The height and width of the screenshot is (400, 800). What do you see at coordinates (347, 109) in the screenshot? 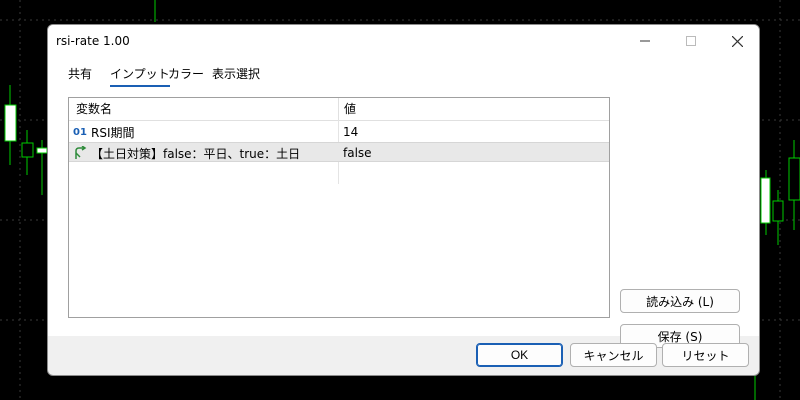
I see `column-header-value: 値` at bounding box center [347, 109].